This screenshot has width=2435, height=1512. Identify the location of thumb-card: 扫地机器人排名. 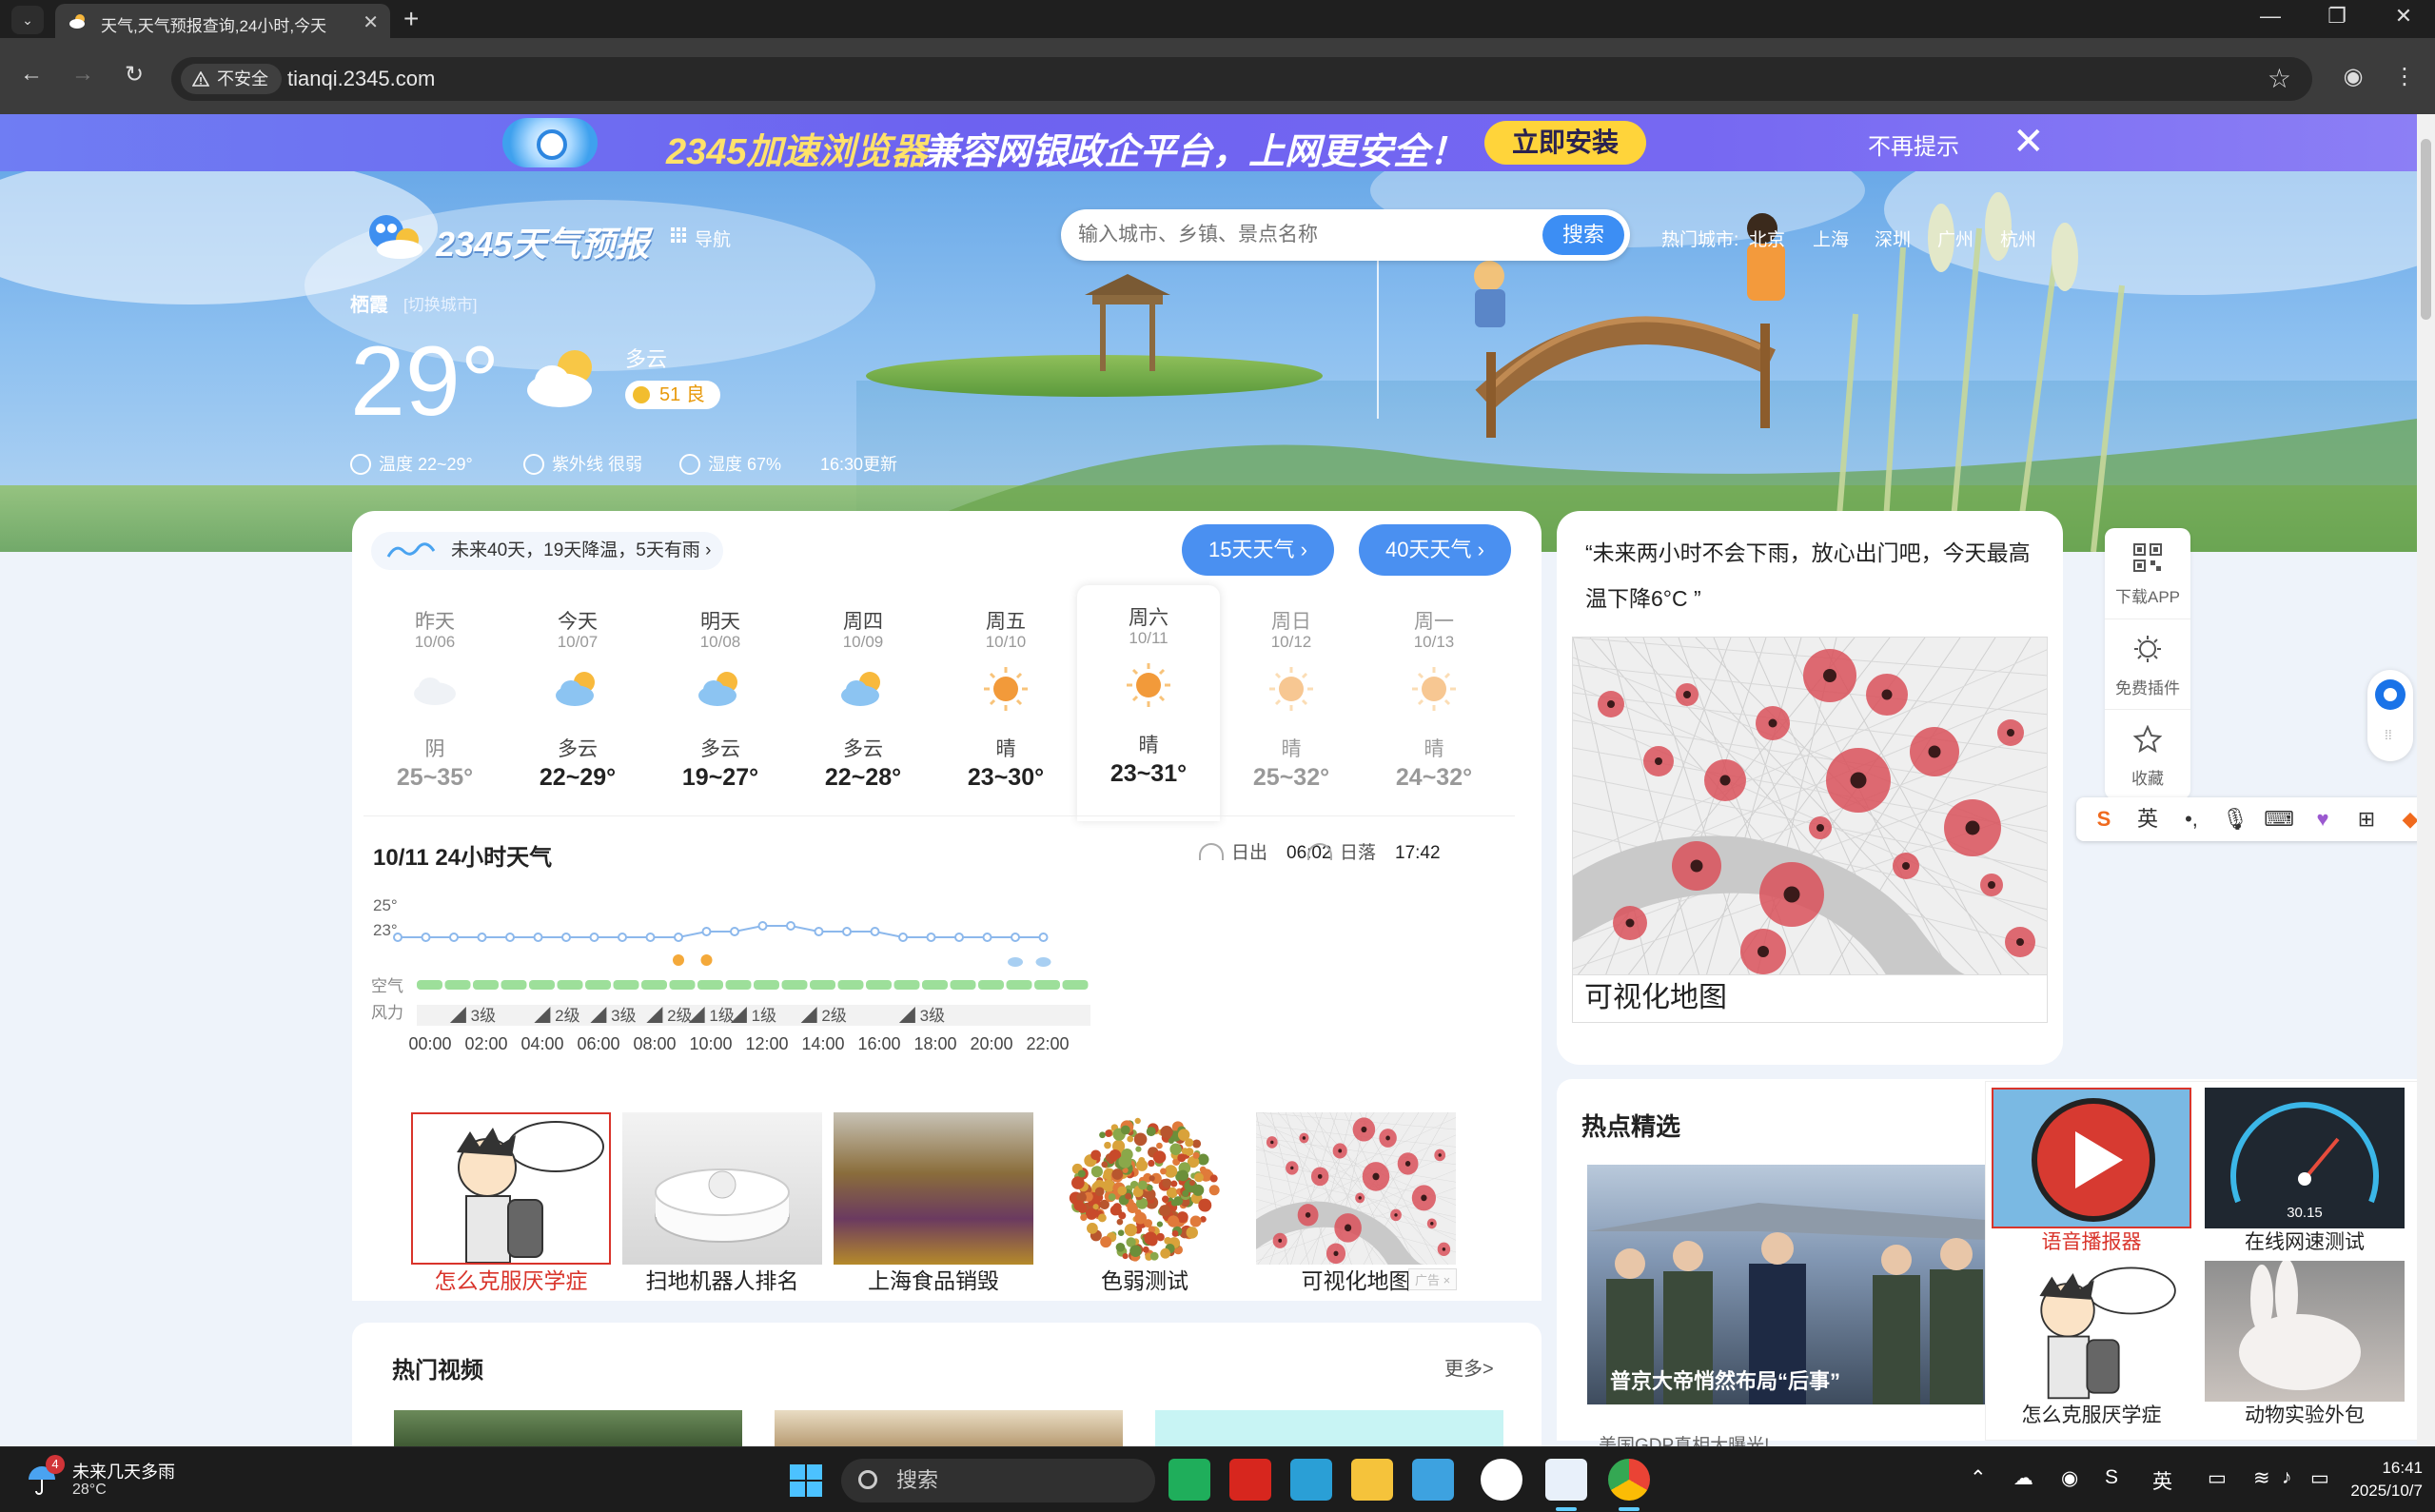
(722, 1202).